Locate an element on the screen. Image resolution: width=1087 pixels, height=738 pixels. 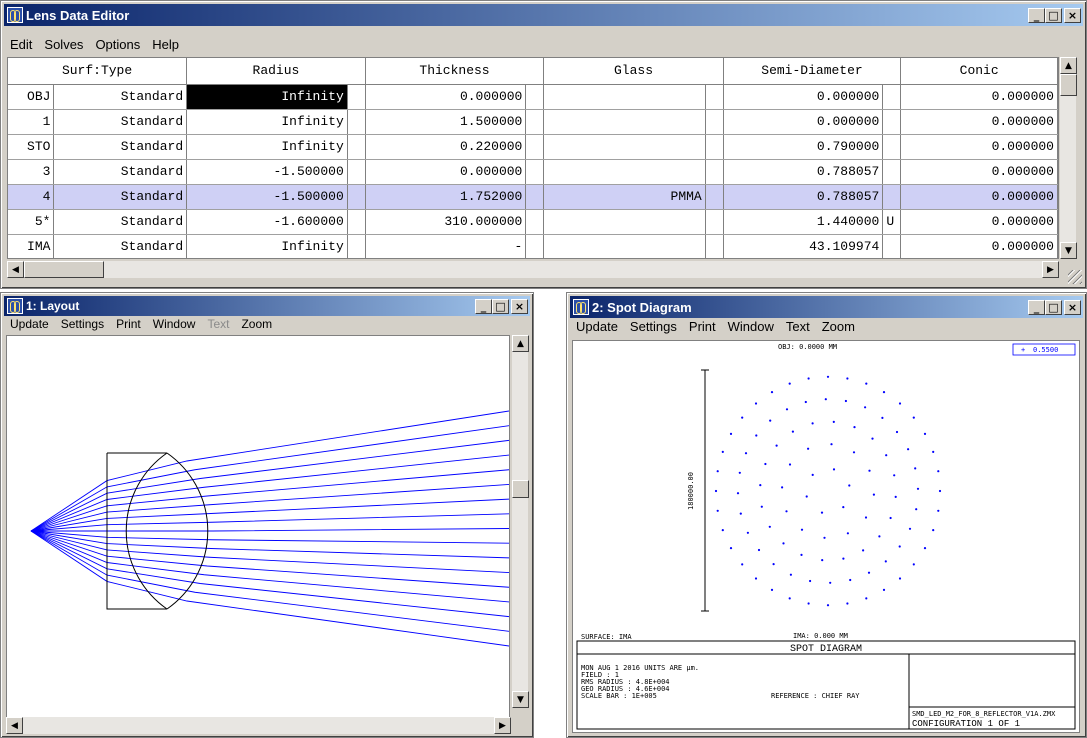
menu-edit: Edit is located at coordinates (21, 47).